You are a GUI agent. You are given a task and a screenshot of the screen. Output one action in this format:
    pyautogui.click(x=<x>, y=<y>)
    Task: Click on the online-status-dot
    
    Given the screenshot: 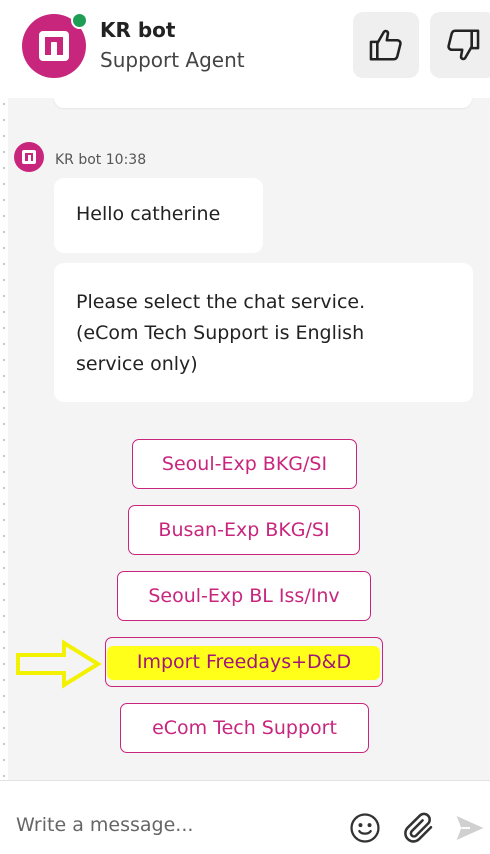 What is the action you would take?
    pyautogui.click(x=79, y=20)
    